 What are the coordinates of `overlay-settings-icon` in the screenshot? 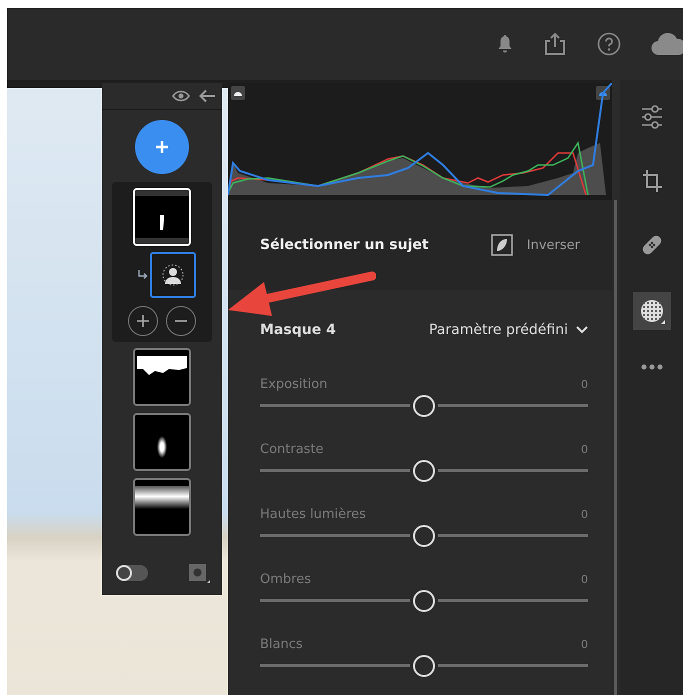 It's located at (199, 573).